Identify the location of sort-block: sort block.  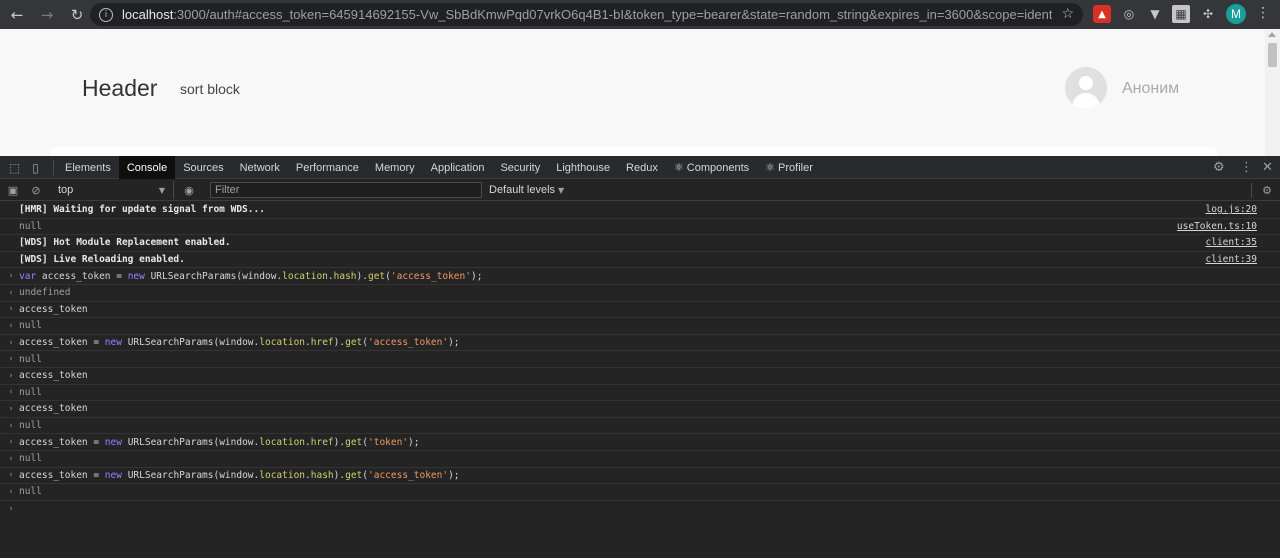
(210, 89).